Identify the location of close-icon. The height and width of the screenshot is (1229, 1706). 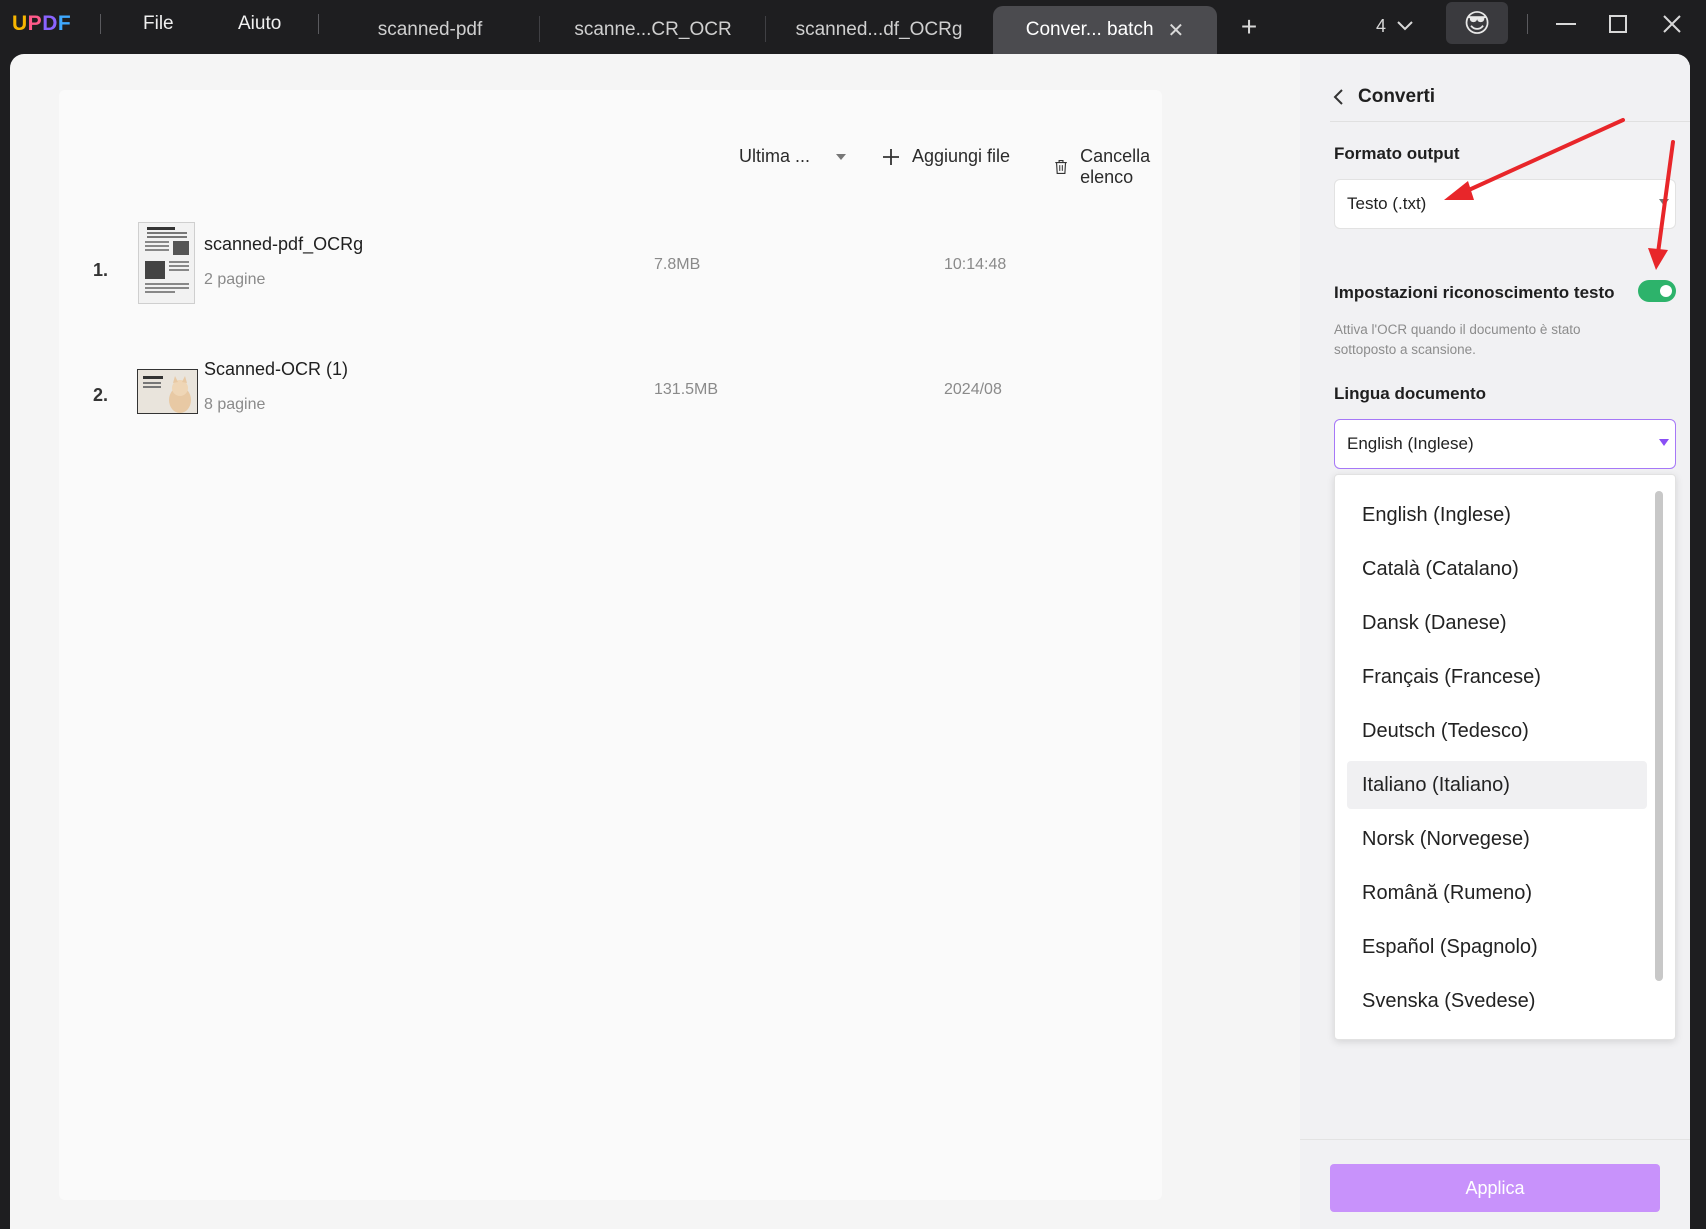
(1672, 24).